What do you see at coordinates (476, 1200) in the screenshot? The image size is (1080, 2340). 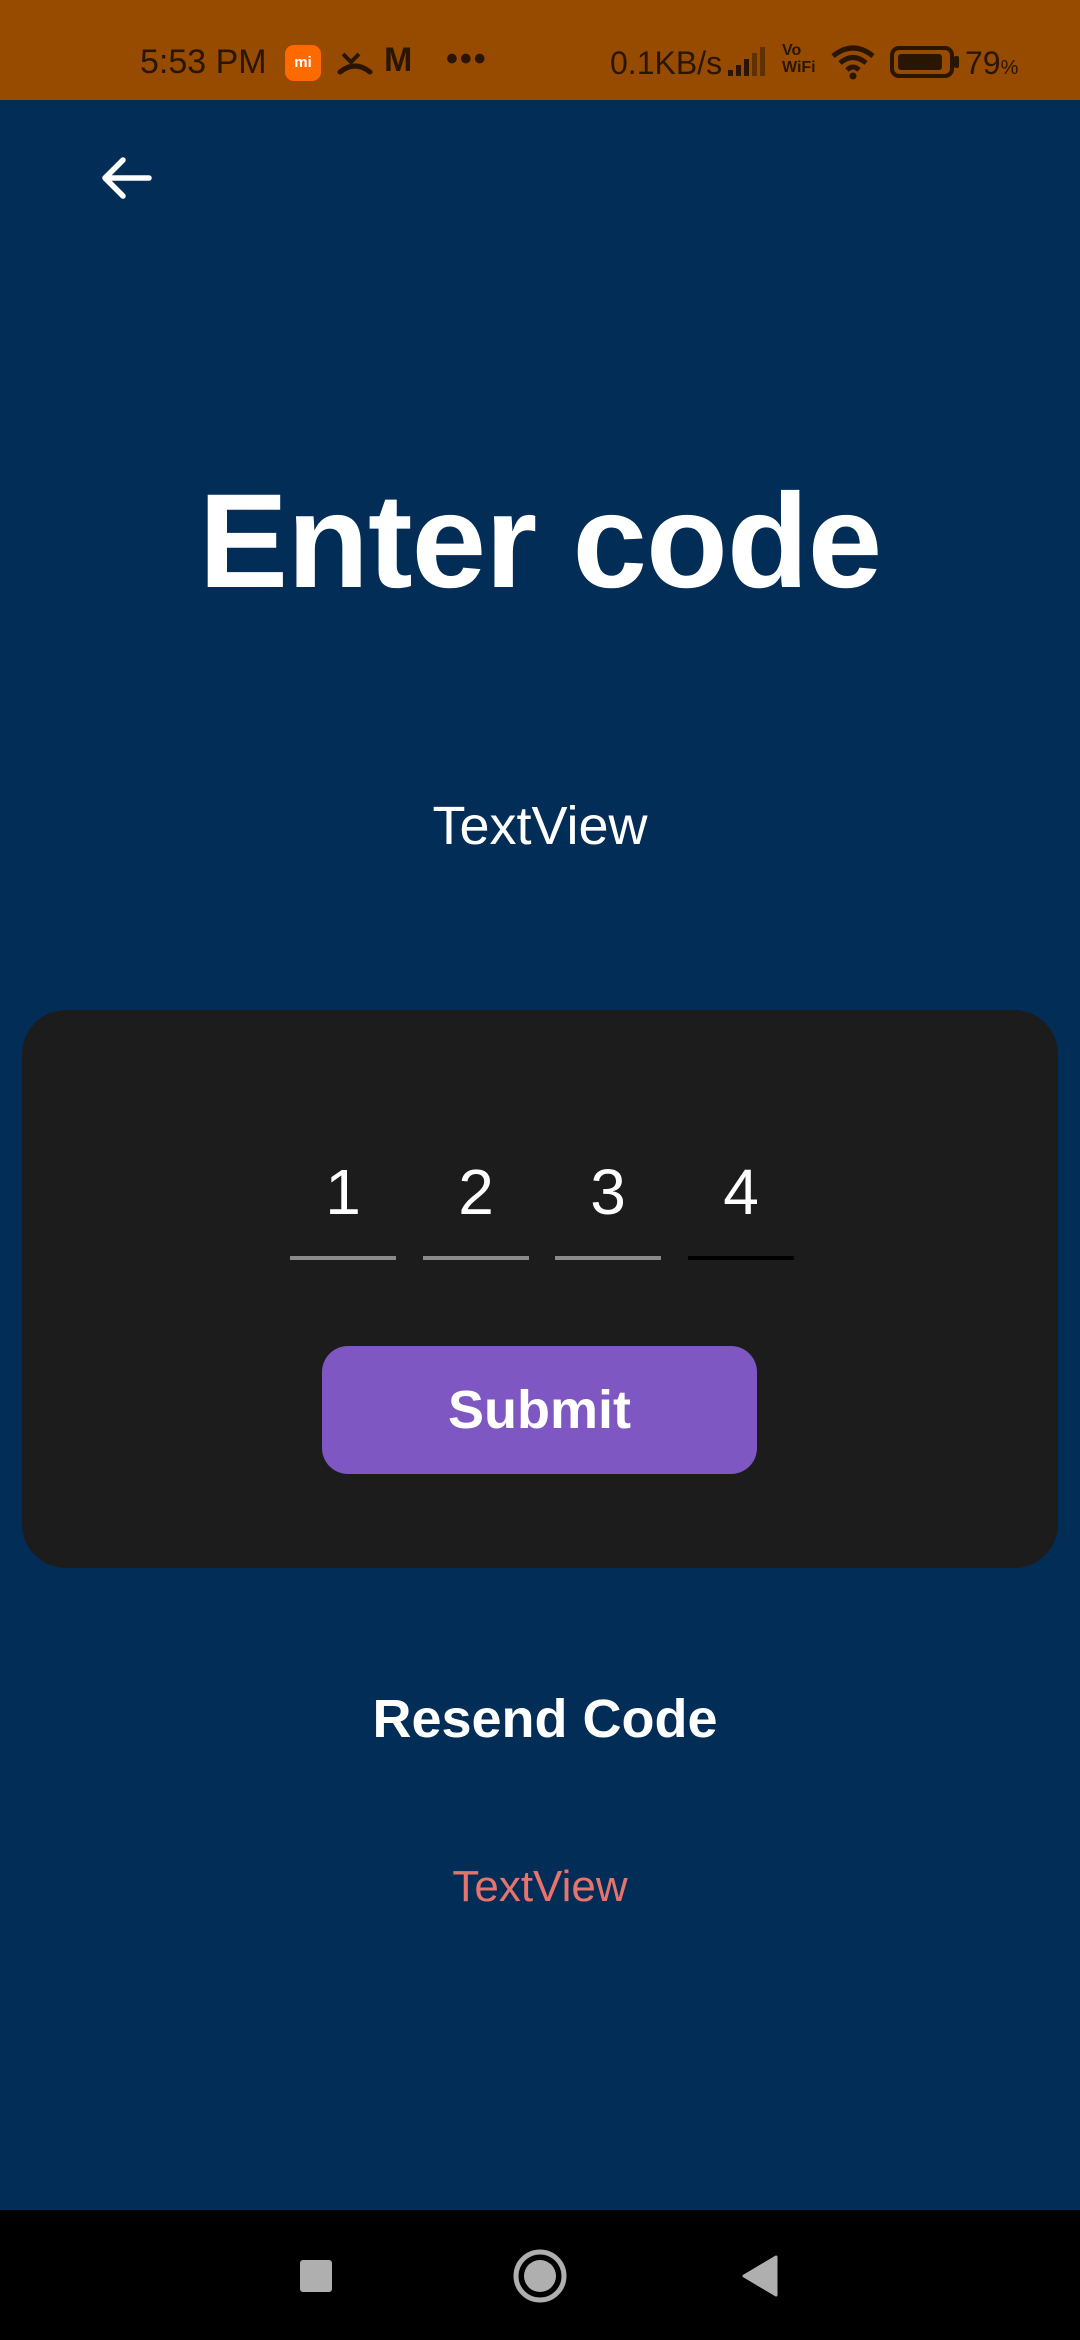 I see `otp-digit-2: 2` at bounding box center [476, 1200].